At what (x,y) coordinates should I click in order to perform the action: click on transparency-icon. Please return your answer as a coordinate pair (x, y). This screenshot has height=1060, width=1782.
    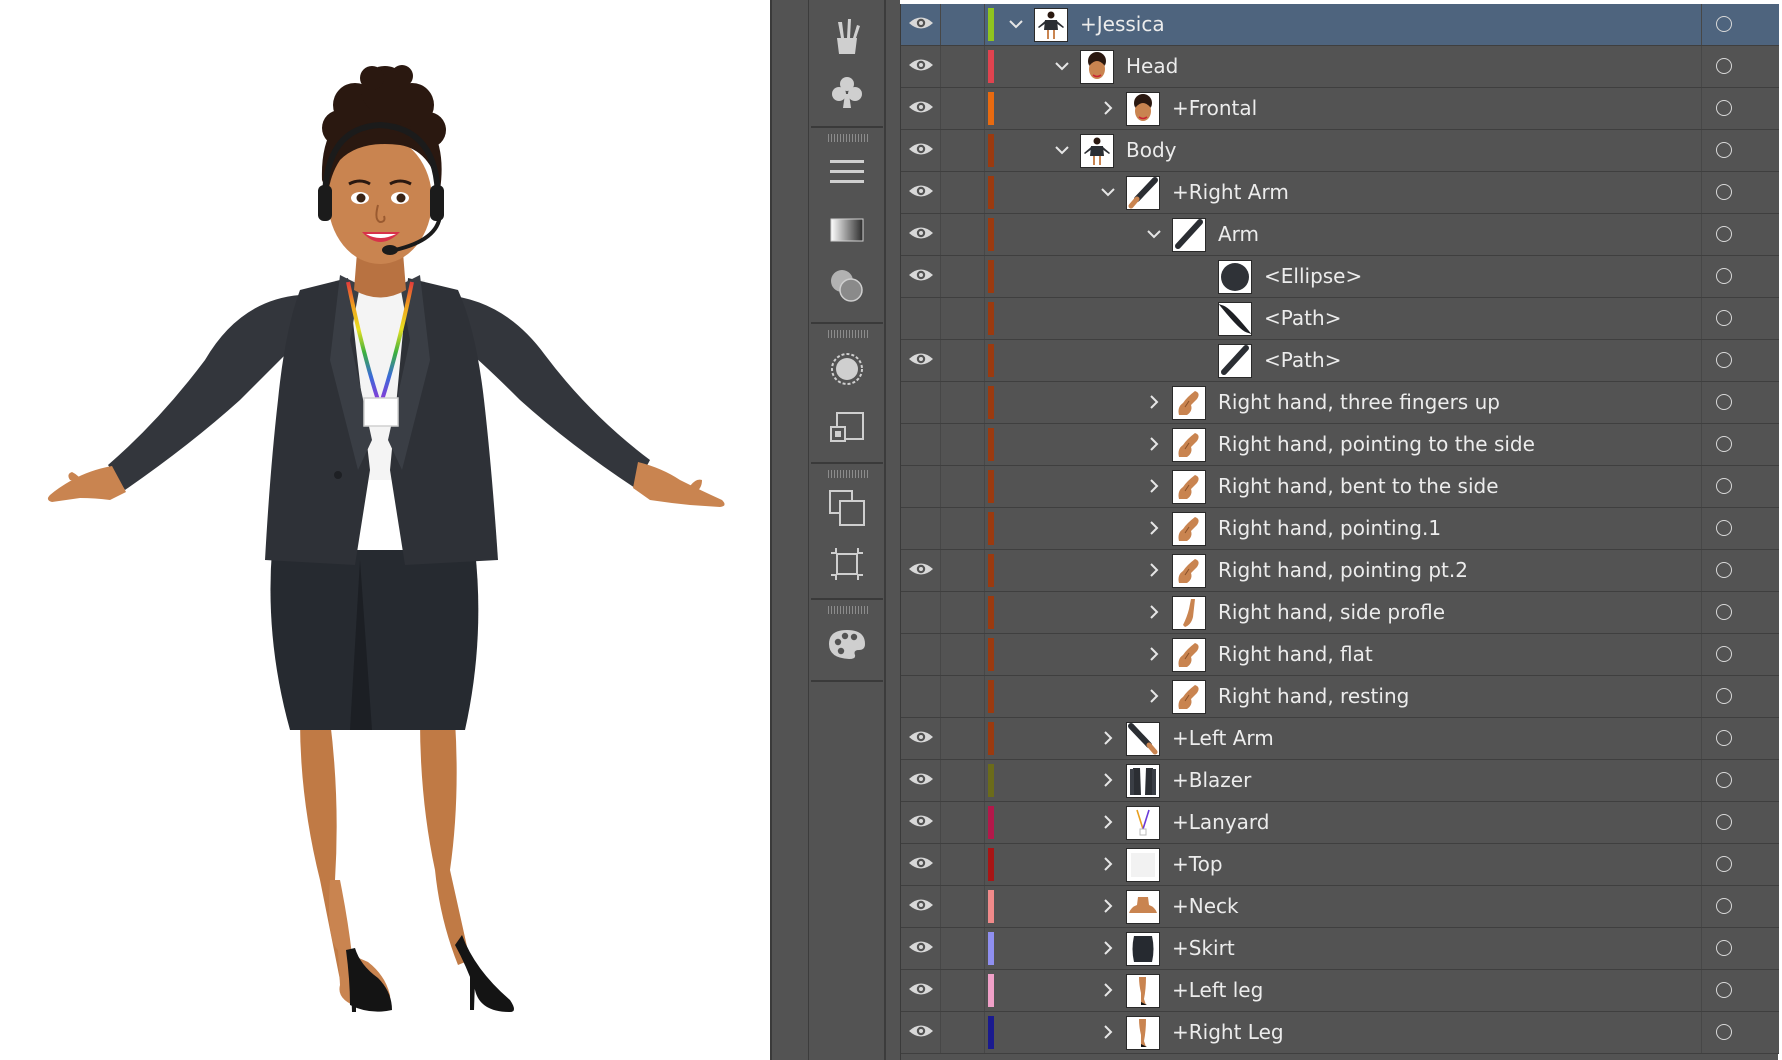
    Looking at the image, I should click on (847, 286).